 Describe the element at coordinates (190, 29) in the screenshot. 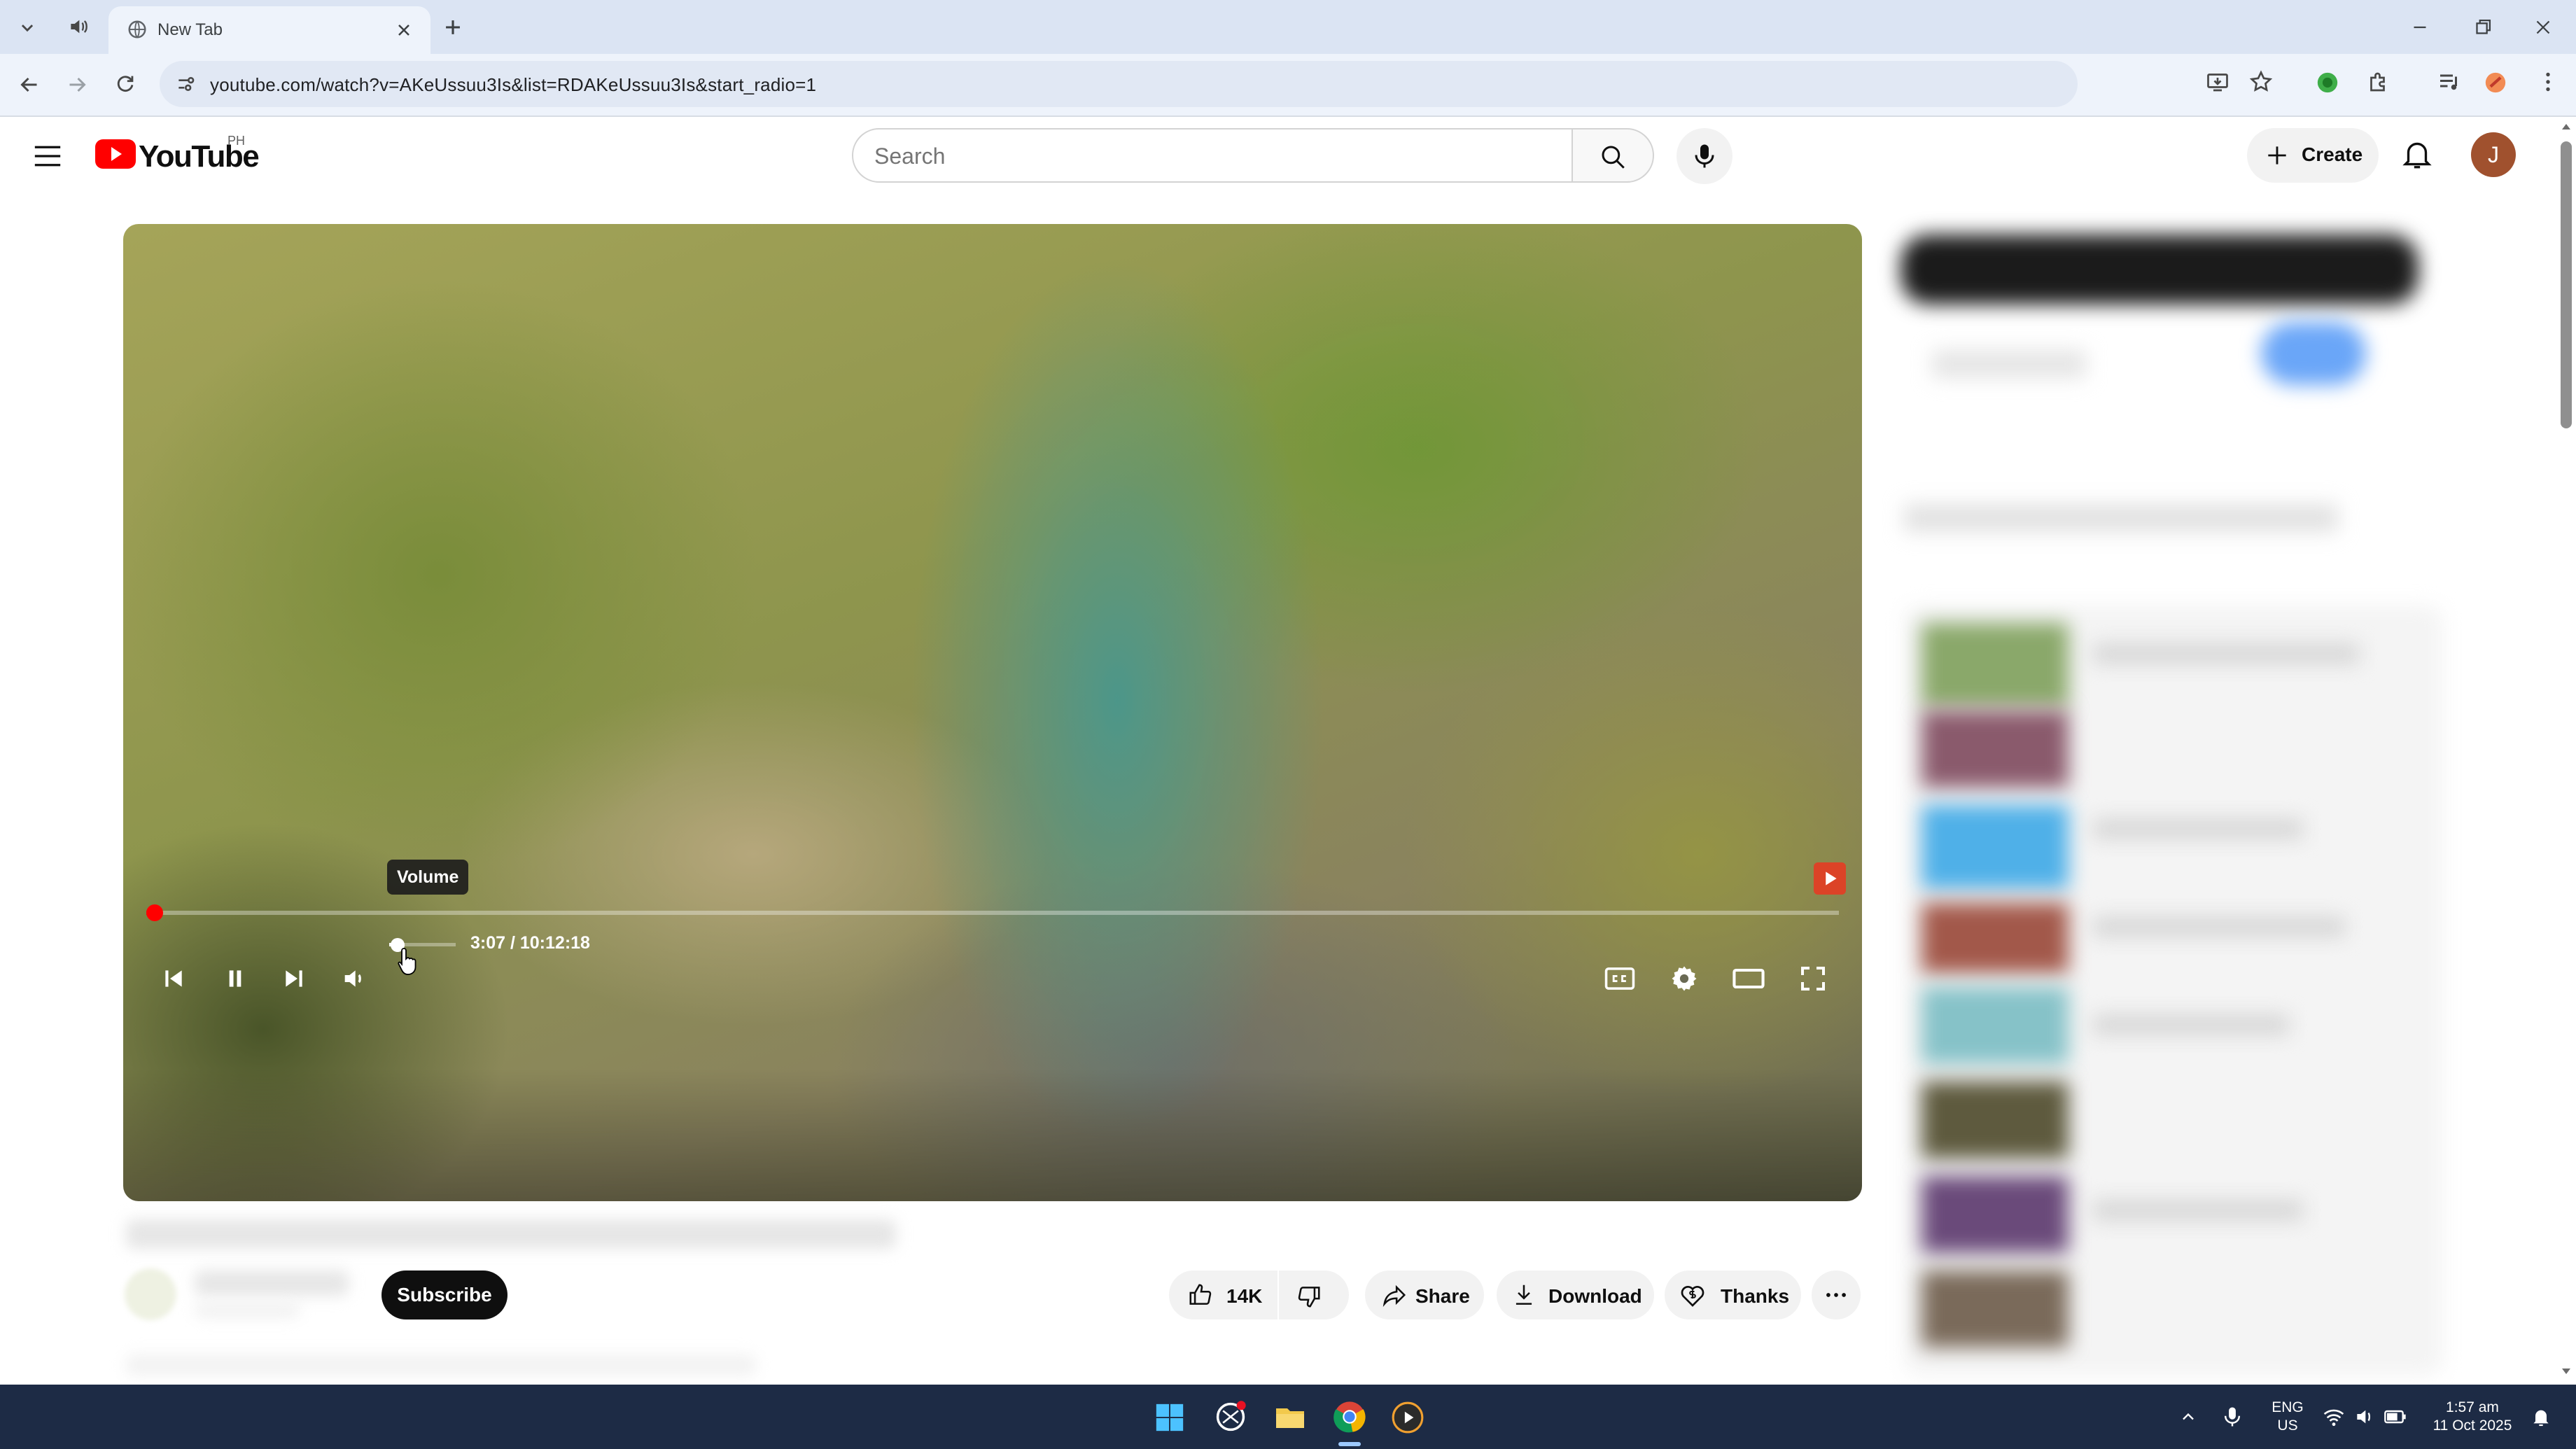

I see `tab-title: New Tab` at that location.